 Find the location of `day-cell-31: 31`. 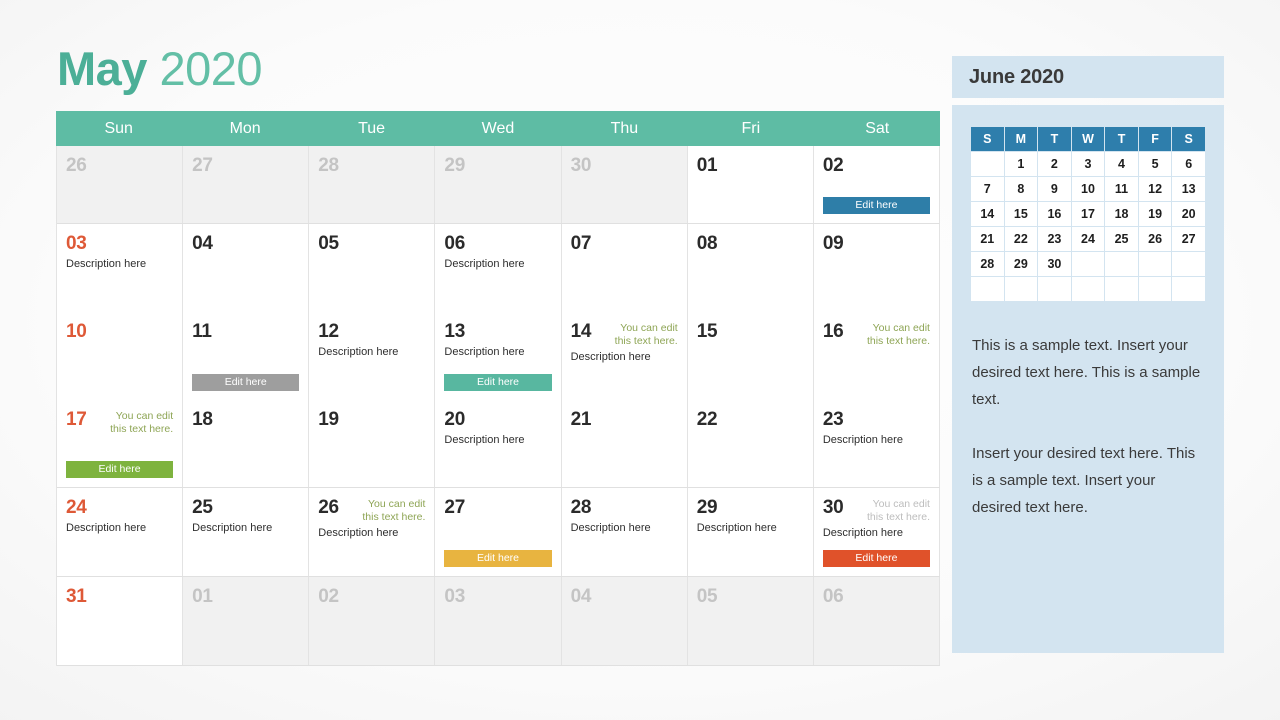

day-cell-31: 31 is located at coordinates (120, 621).